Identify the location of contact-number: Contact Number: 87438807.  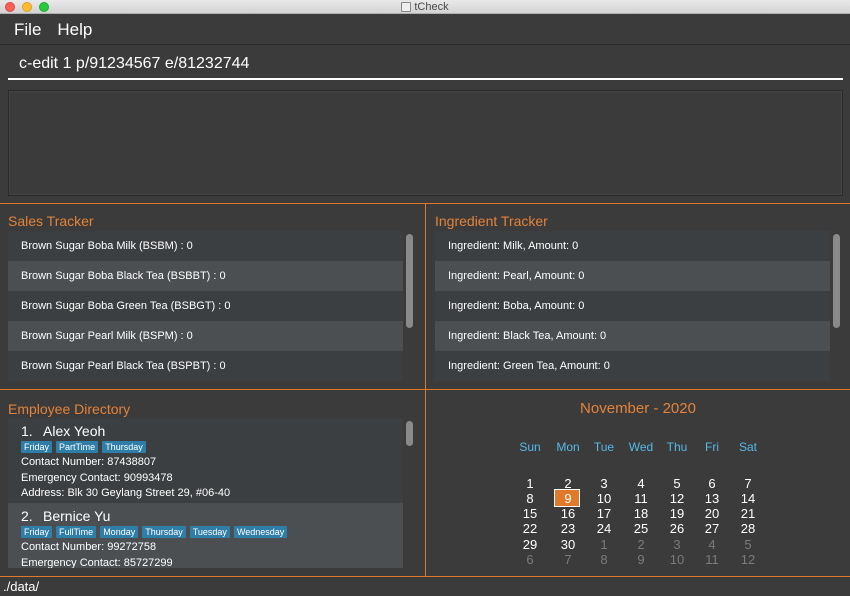
(89, 462).